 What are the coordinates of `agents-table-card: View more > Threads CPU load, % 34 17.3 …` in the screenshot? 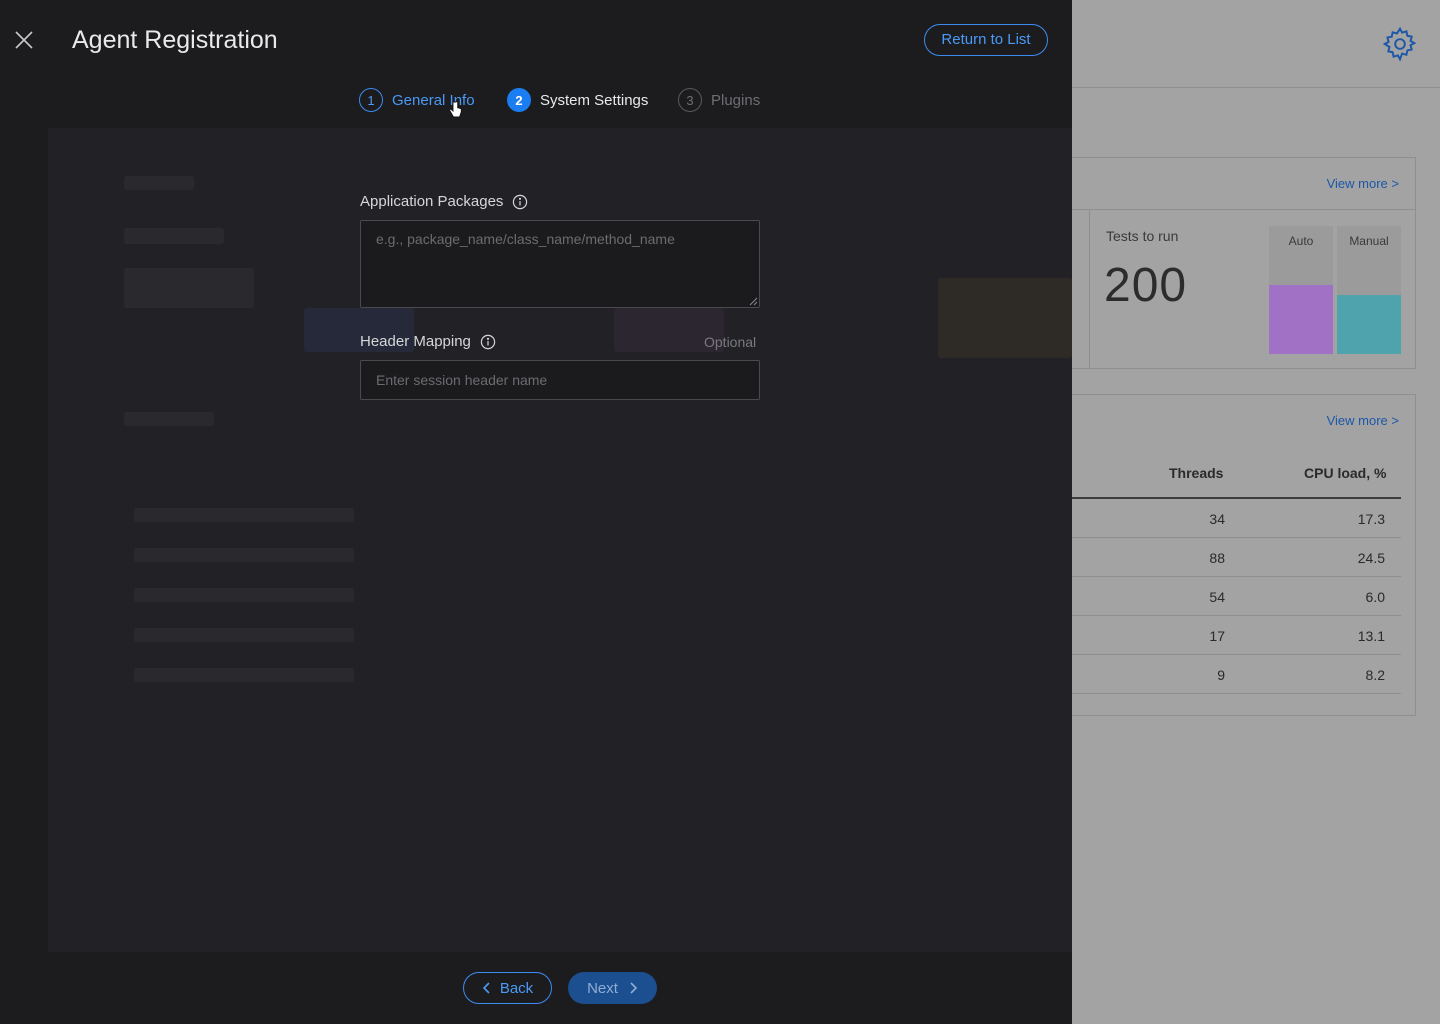 It's located at (1228, 555).